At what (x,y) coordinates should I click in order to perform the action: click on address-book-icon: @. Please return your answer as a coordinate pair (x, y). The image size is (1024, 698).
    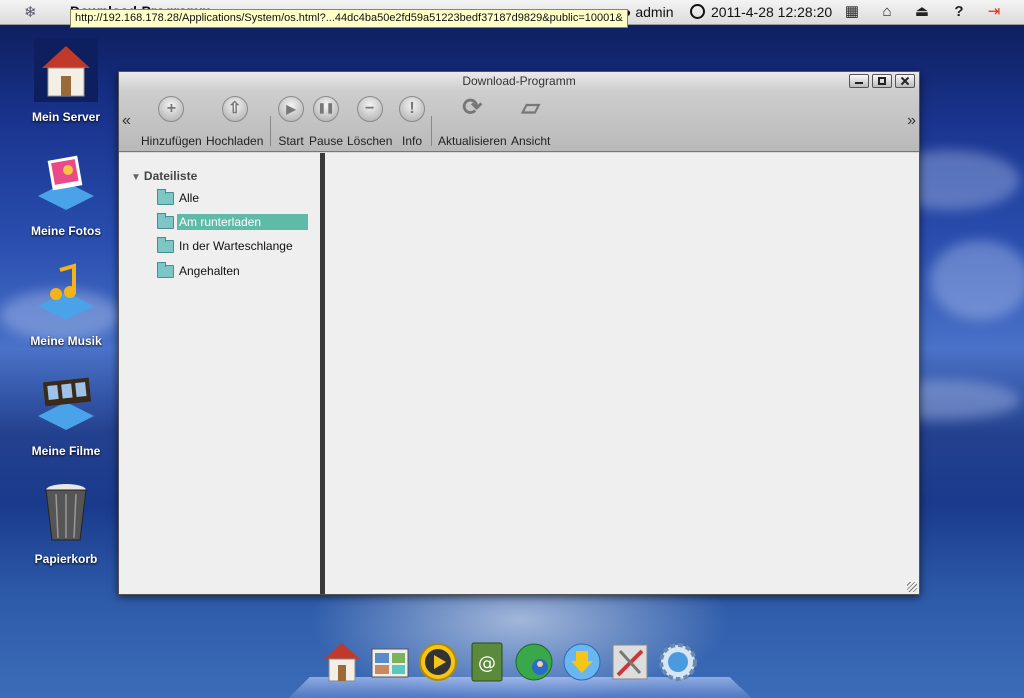
    Looking at the image, I should click on (486, 662).